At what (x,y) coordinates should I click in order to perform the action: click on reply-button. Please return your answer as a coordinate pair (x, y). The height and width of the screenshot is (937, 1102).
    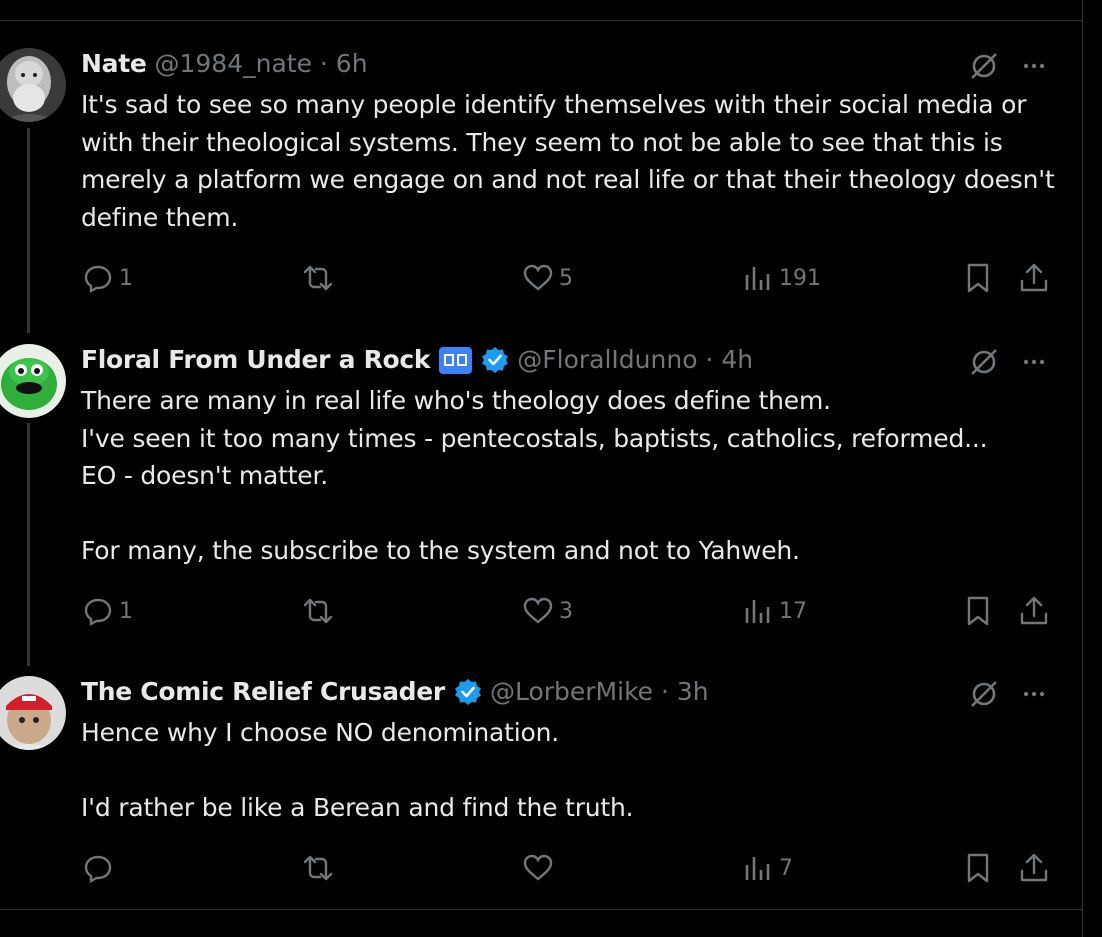
    Looking at the image, I should click on (100, 868).